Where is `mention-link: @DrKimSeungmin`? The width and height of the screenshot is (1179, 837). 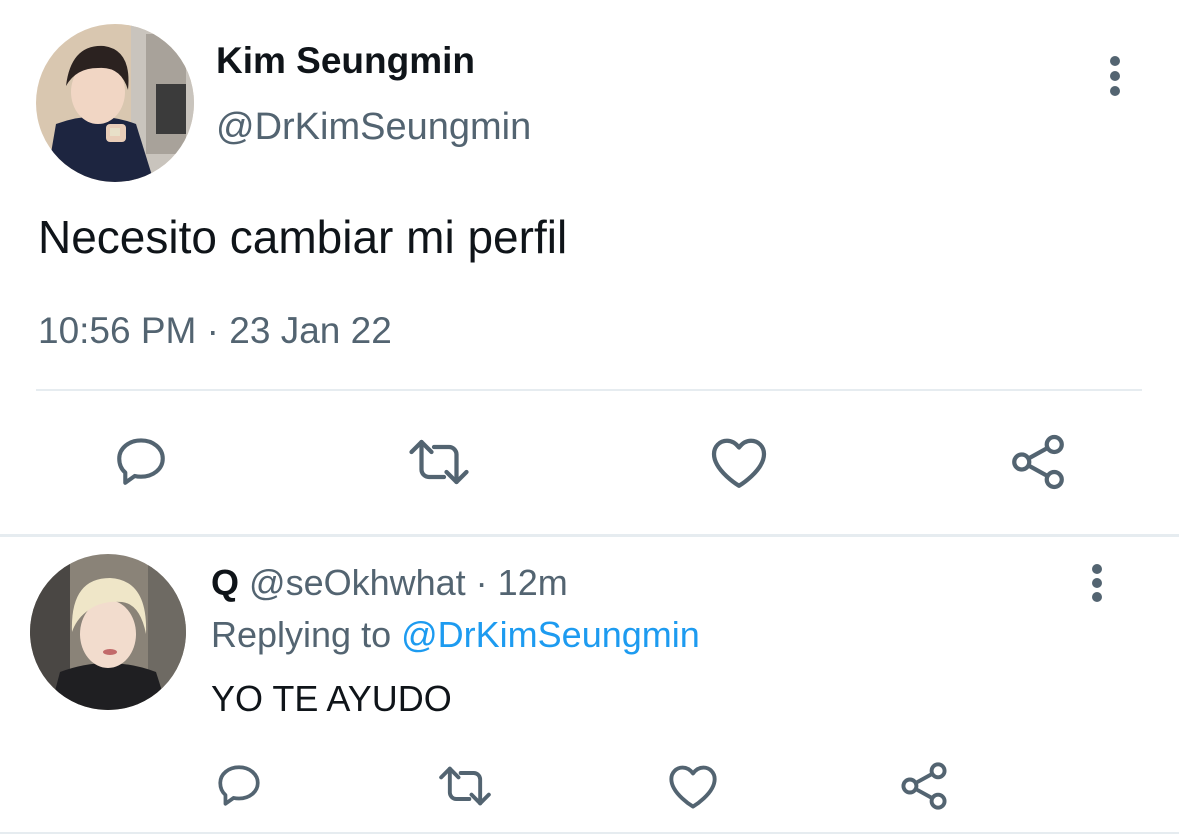 mention-link: @DrKimSeungmin is located at coordinates (550, 634).